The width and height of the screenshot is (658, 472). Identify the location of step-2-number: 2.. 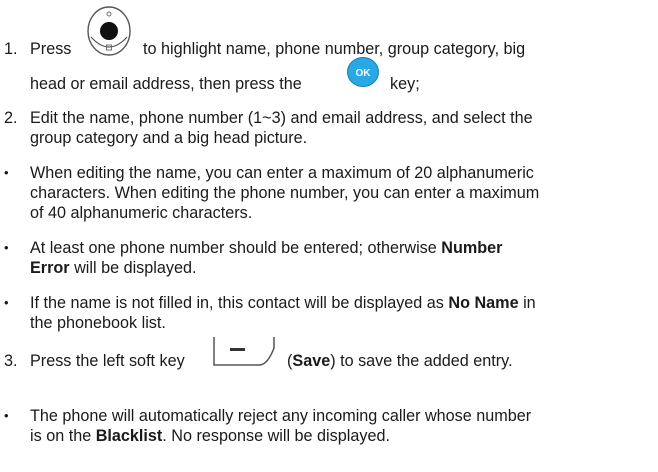
(11, 118).